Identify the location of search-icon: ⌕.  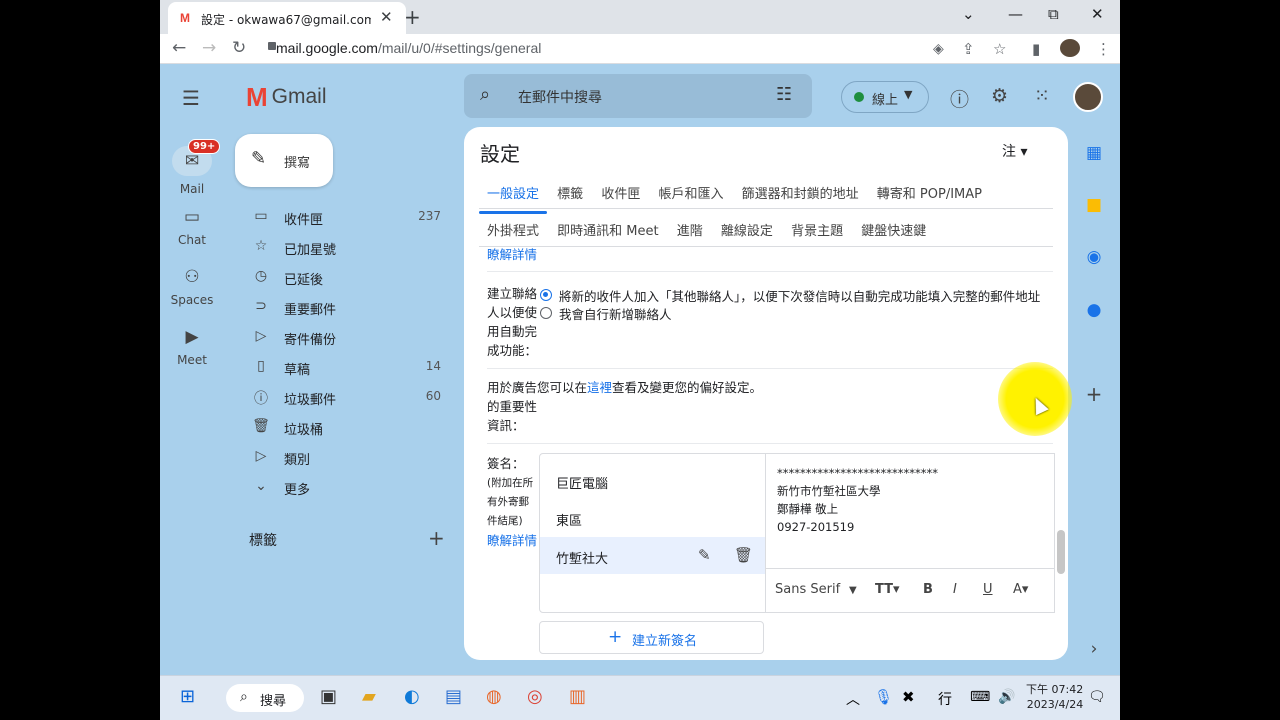
(485, 94).